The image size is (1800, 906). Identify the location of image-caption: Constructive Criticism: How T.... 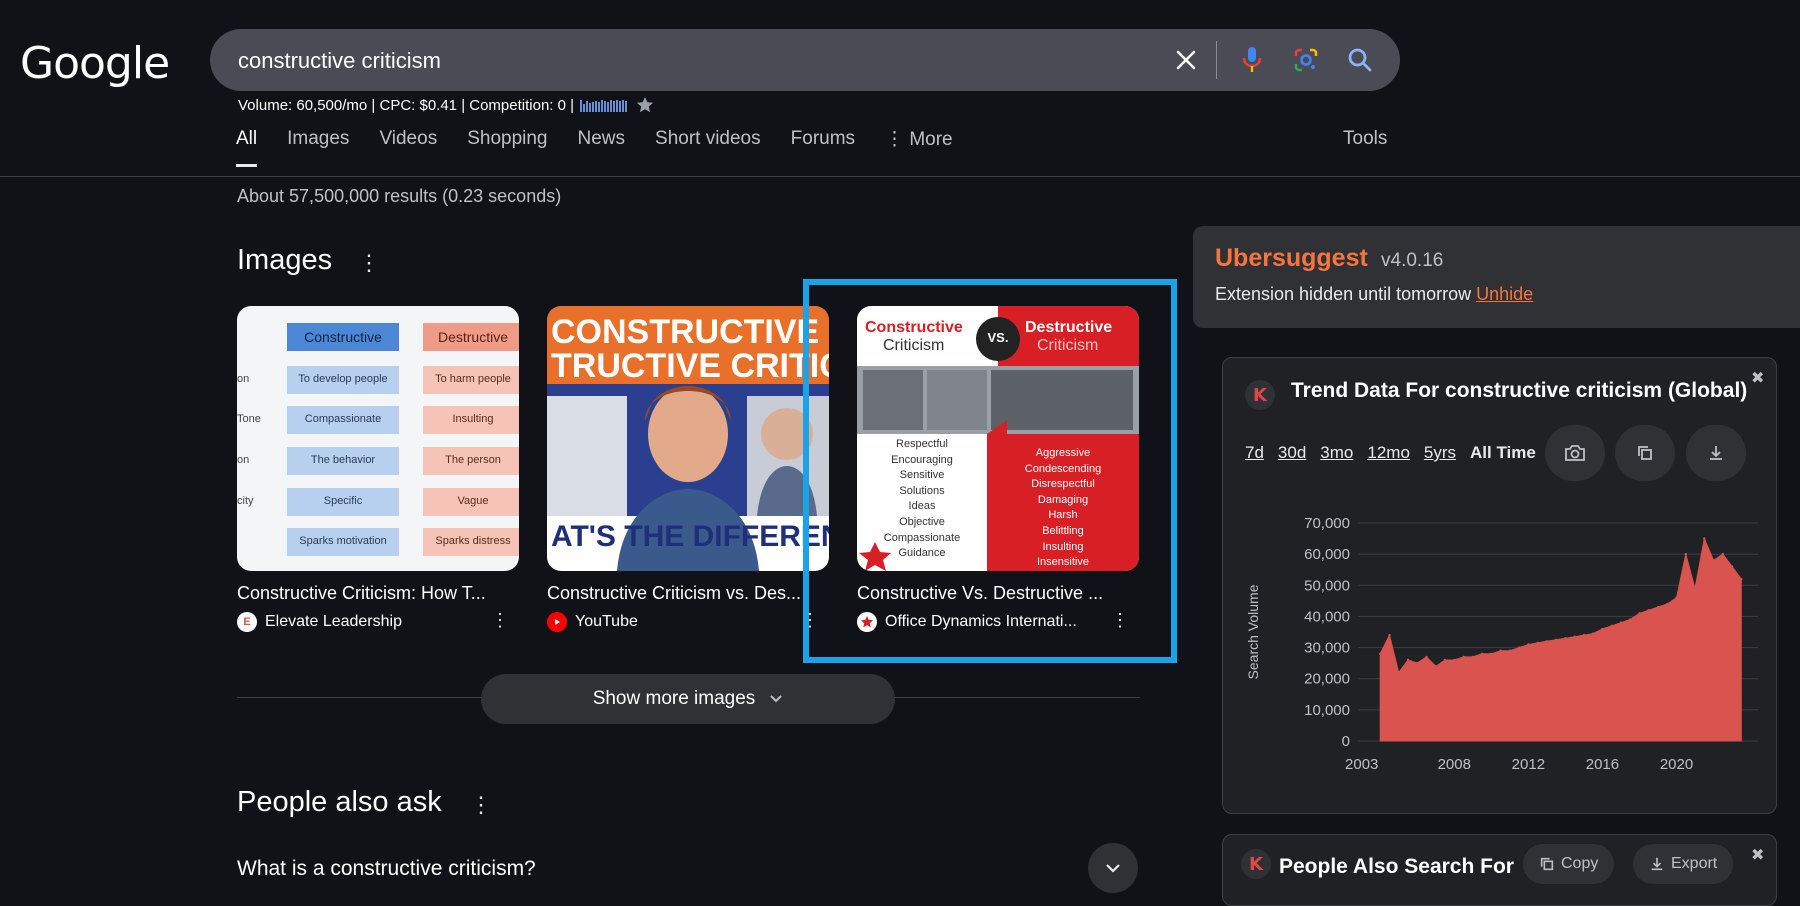
(373, 593).